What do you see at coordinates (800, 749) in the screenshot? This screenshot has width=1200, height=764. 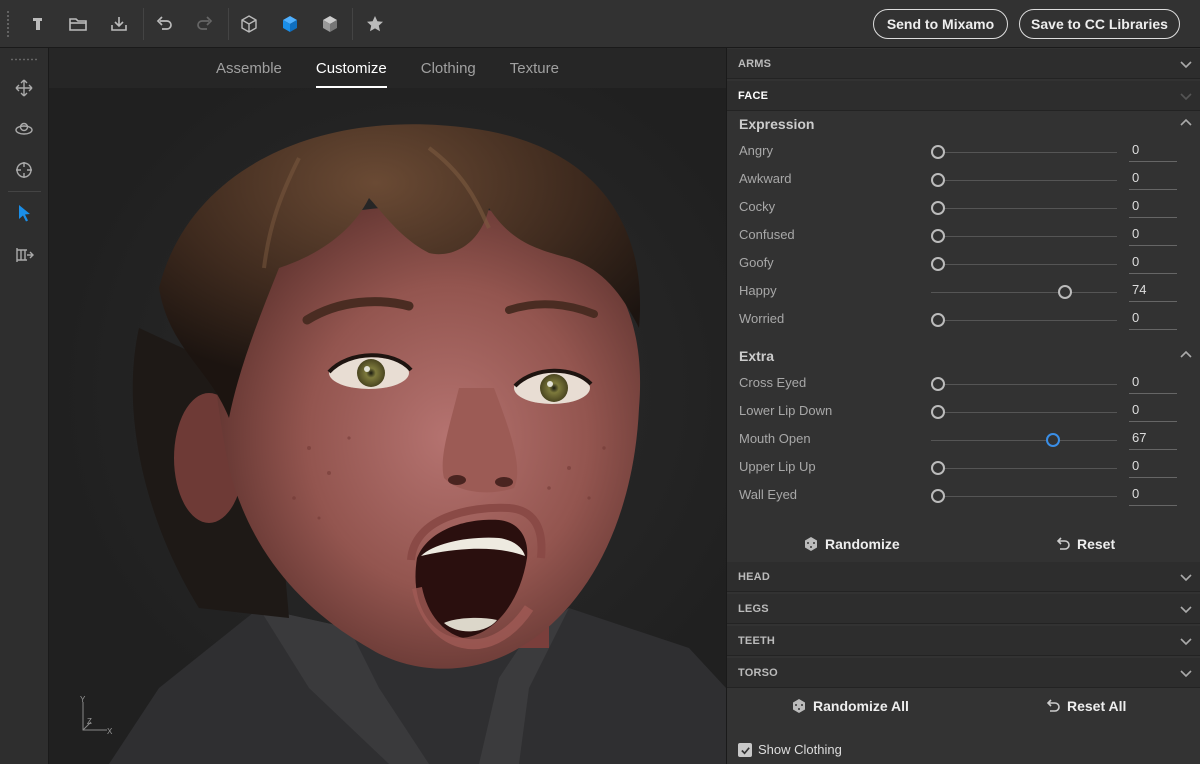 I see `show-clothing-label: Show Clothing` at bounding box center [800, 749].